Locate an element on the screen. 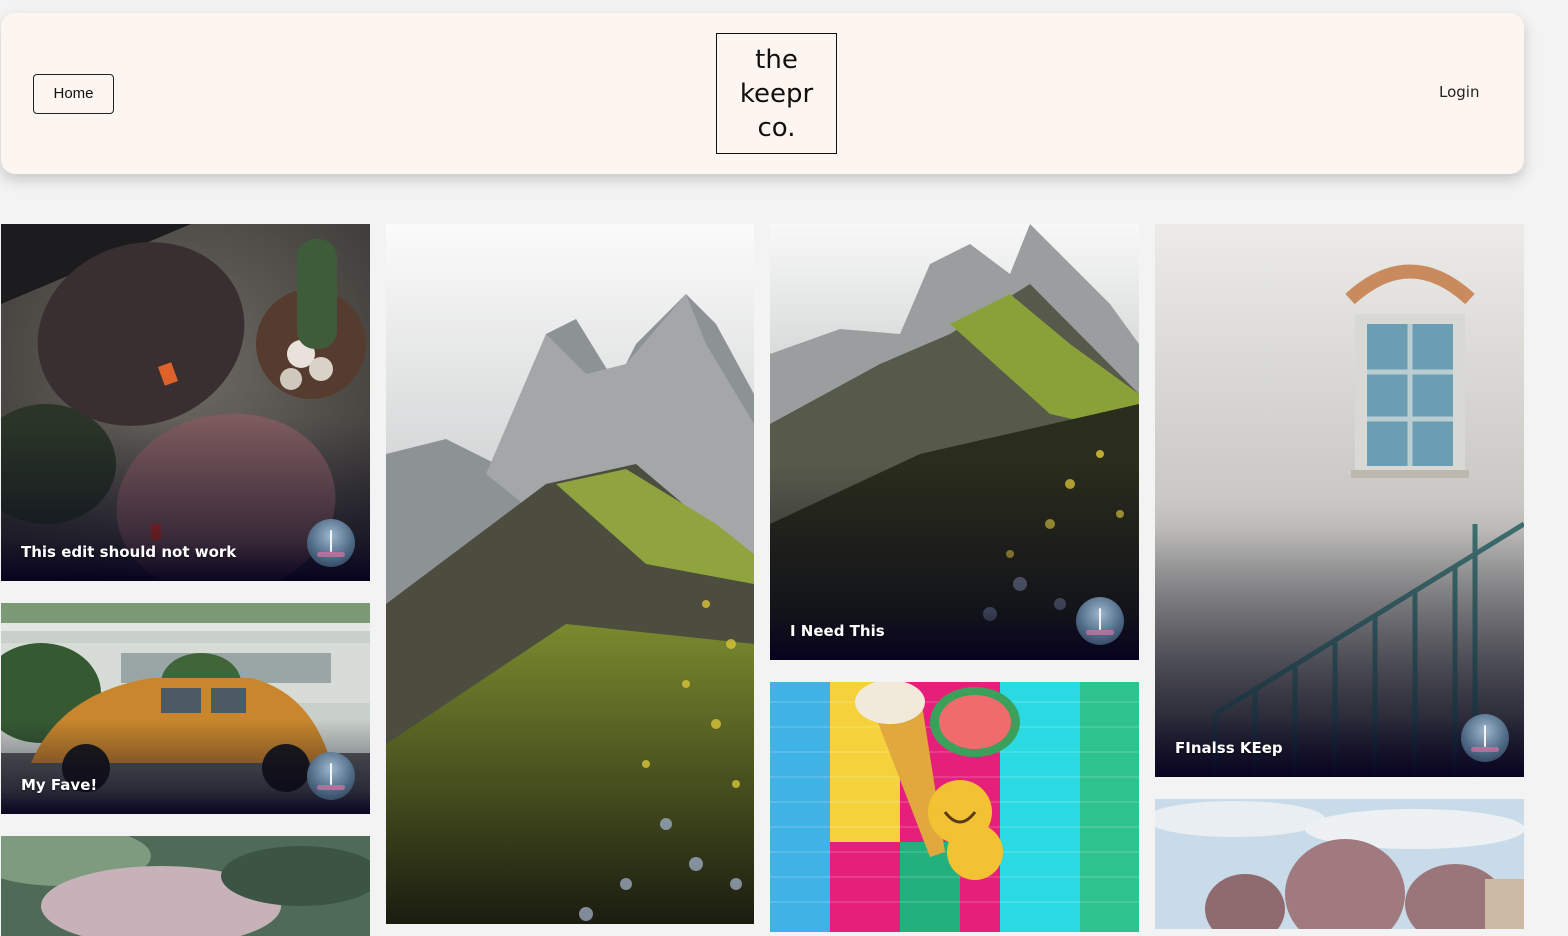 The height and width of the screenshot is (936, 1568). keep-image-flower is located at coordinates (185, 886).